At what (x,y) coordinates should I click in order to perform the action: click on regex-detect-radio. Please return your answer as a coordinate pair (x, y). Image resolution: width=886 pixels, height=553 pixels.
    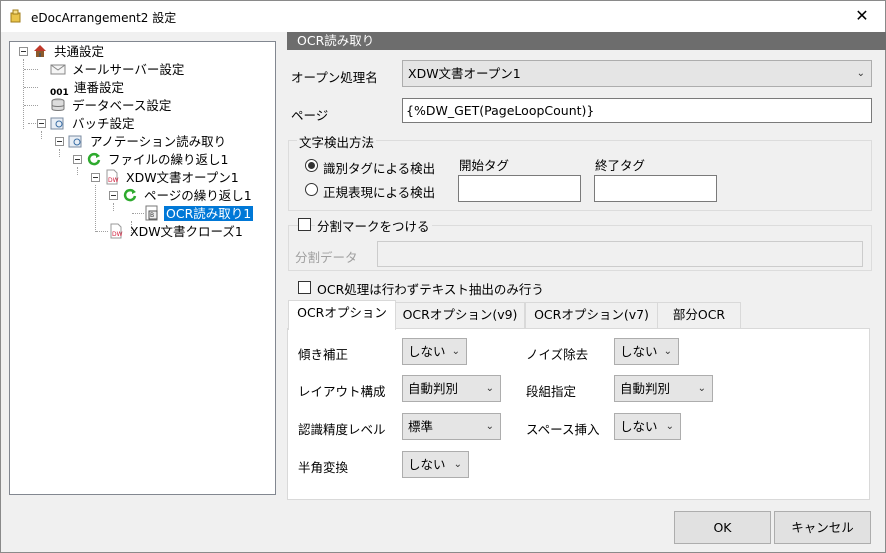
    Looking at the image, I should click on (311, 189).